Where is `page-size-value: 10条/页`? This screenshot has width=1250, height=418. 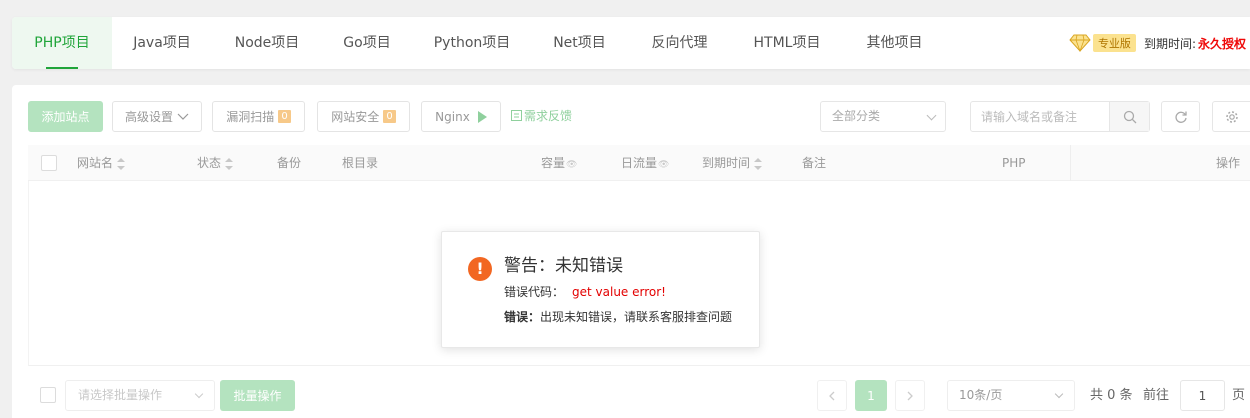
page-size-value: 10条/页 is located at coordinates (981, 395).